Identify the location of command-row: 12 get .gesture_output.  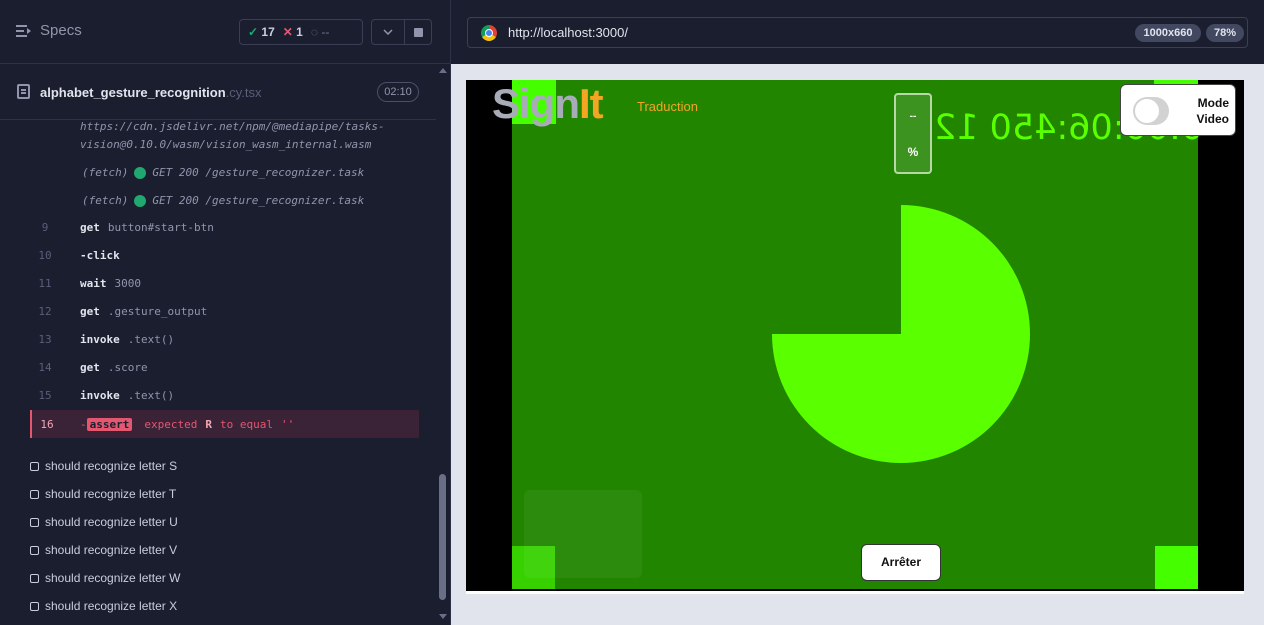
(224, 311).